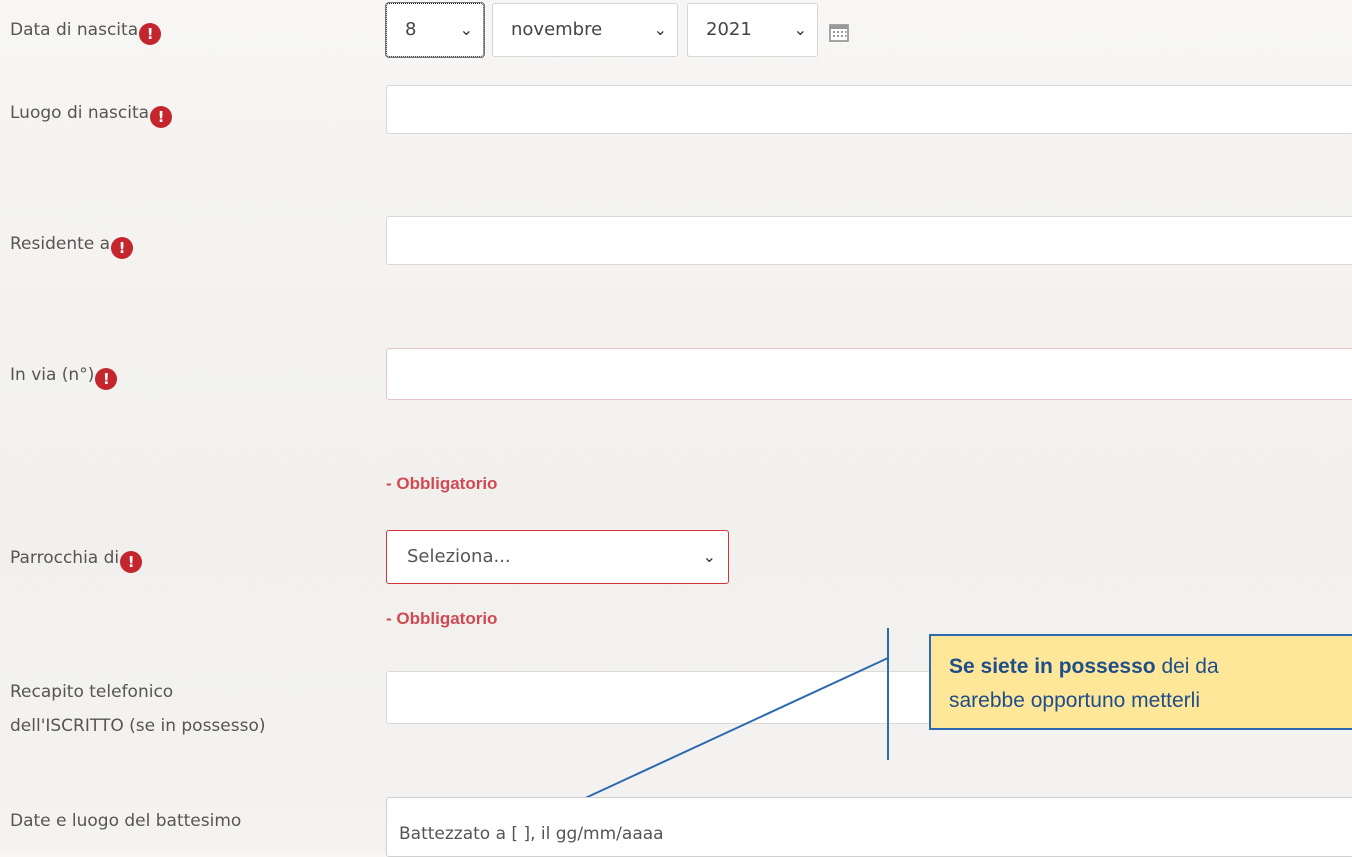 This screenshot has height=857, width=1352. What do you see at coordinates (869, 827) in the screenshot?
I see `battesimo-input: Battezzato a [ ], il gg/mm/aaaa` at bounding box center [869, 827].